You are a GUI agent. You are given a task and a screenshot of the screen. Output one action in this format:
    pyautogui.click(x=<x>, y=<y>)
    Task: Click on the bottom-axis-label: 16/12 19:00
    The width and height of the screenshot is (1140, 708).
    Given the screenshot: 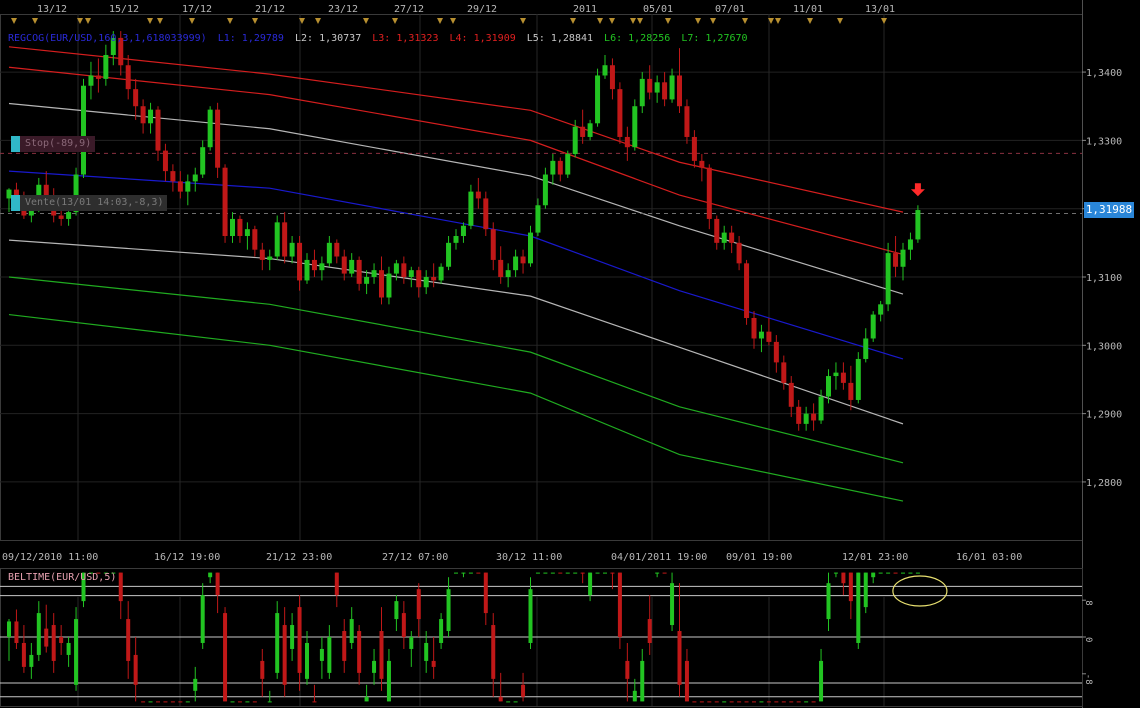 What is the action you would take?
    pyautogui.click(x=187, y=557)
    